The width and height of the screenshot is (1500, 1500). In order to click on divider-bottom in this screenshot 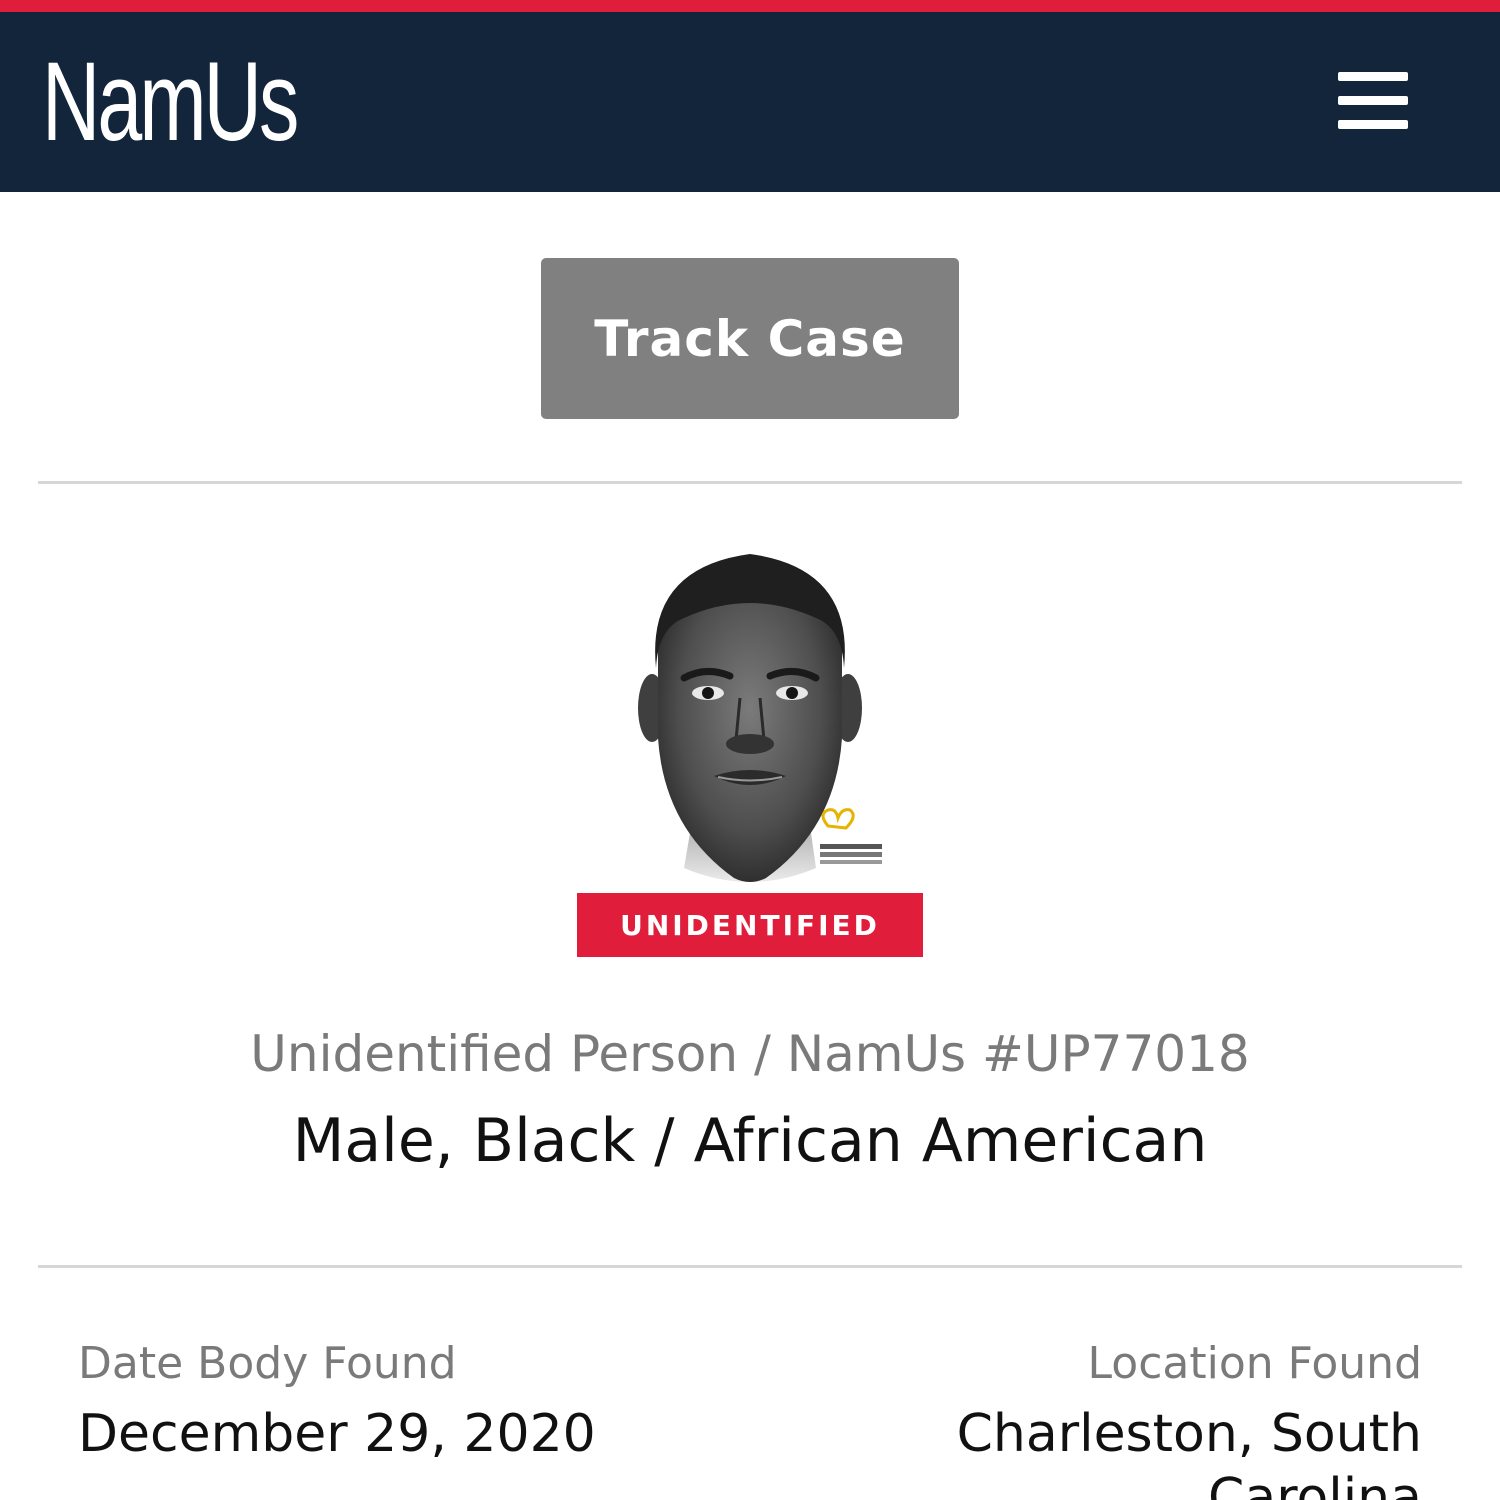, I will do `click(750, 1266)`.